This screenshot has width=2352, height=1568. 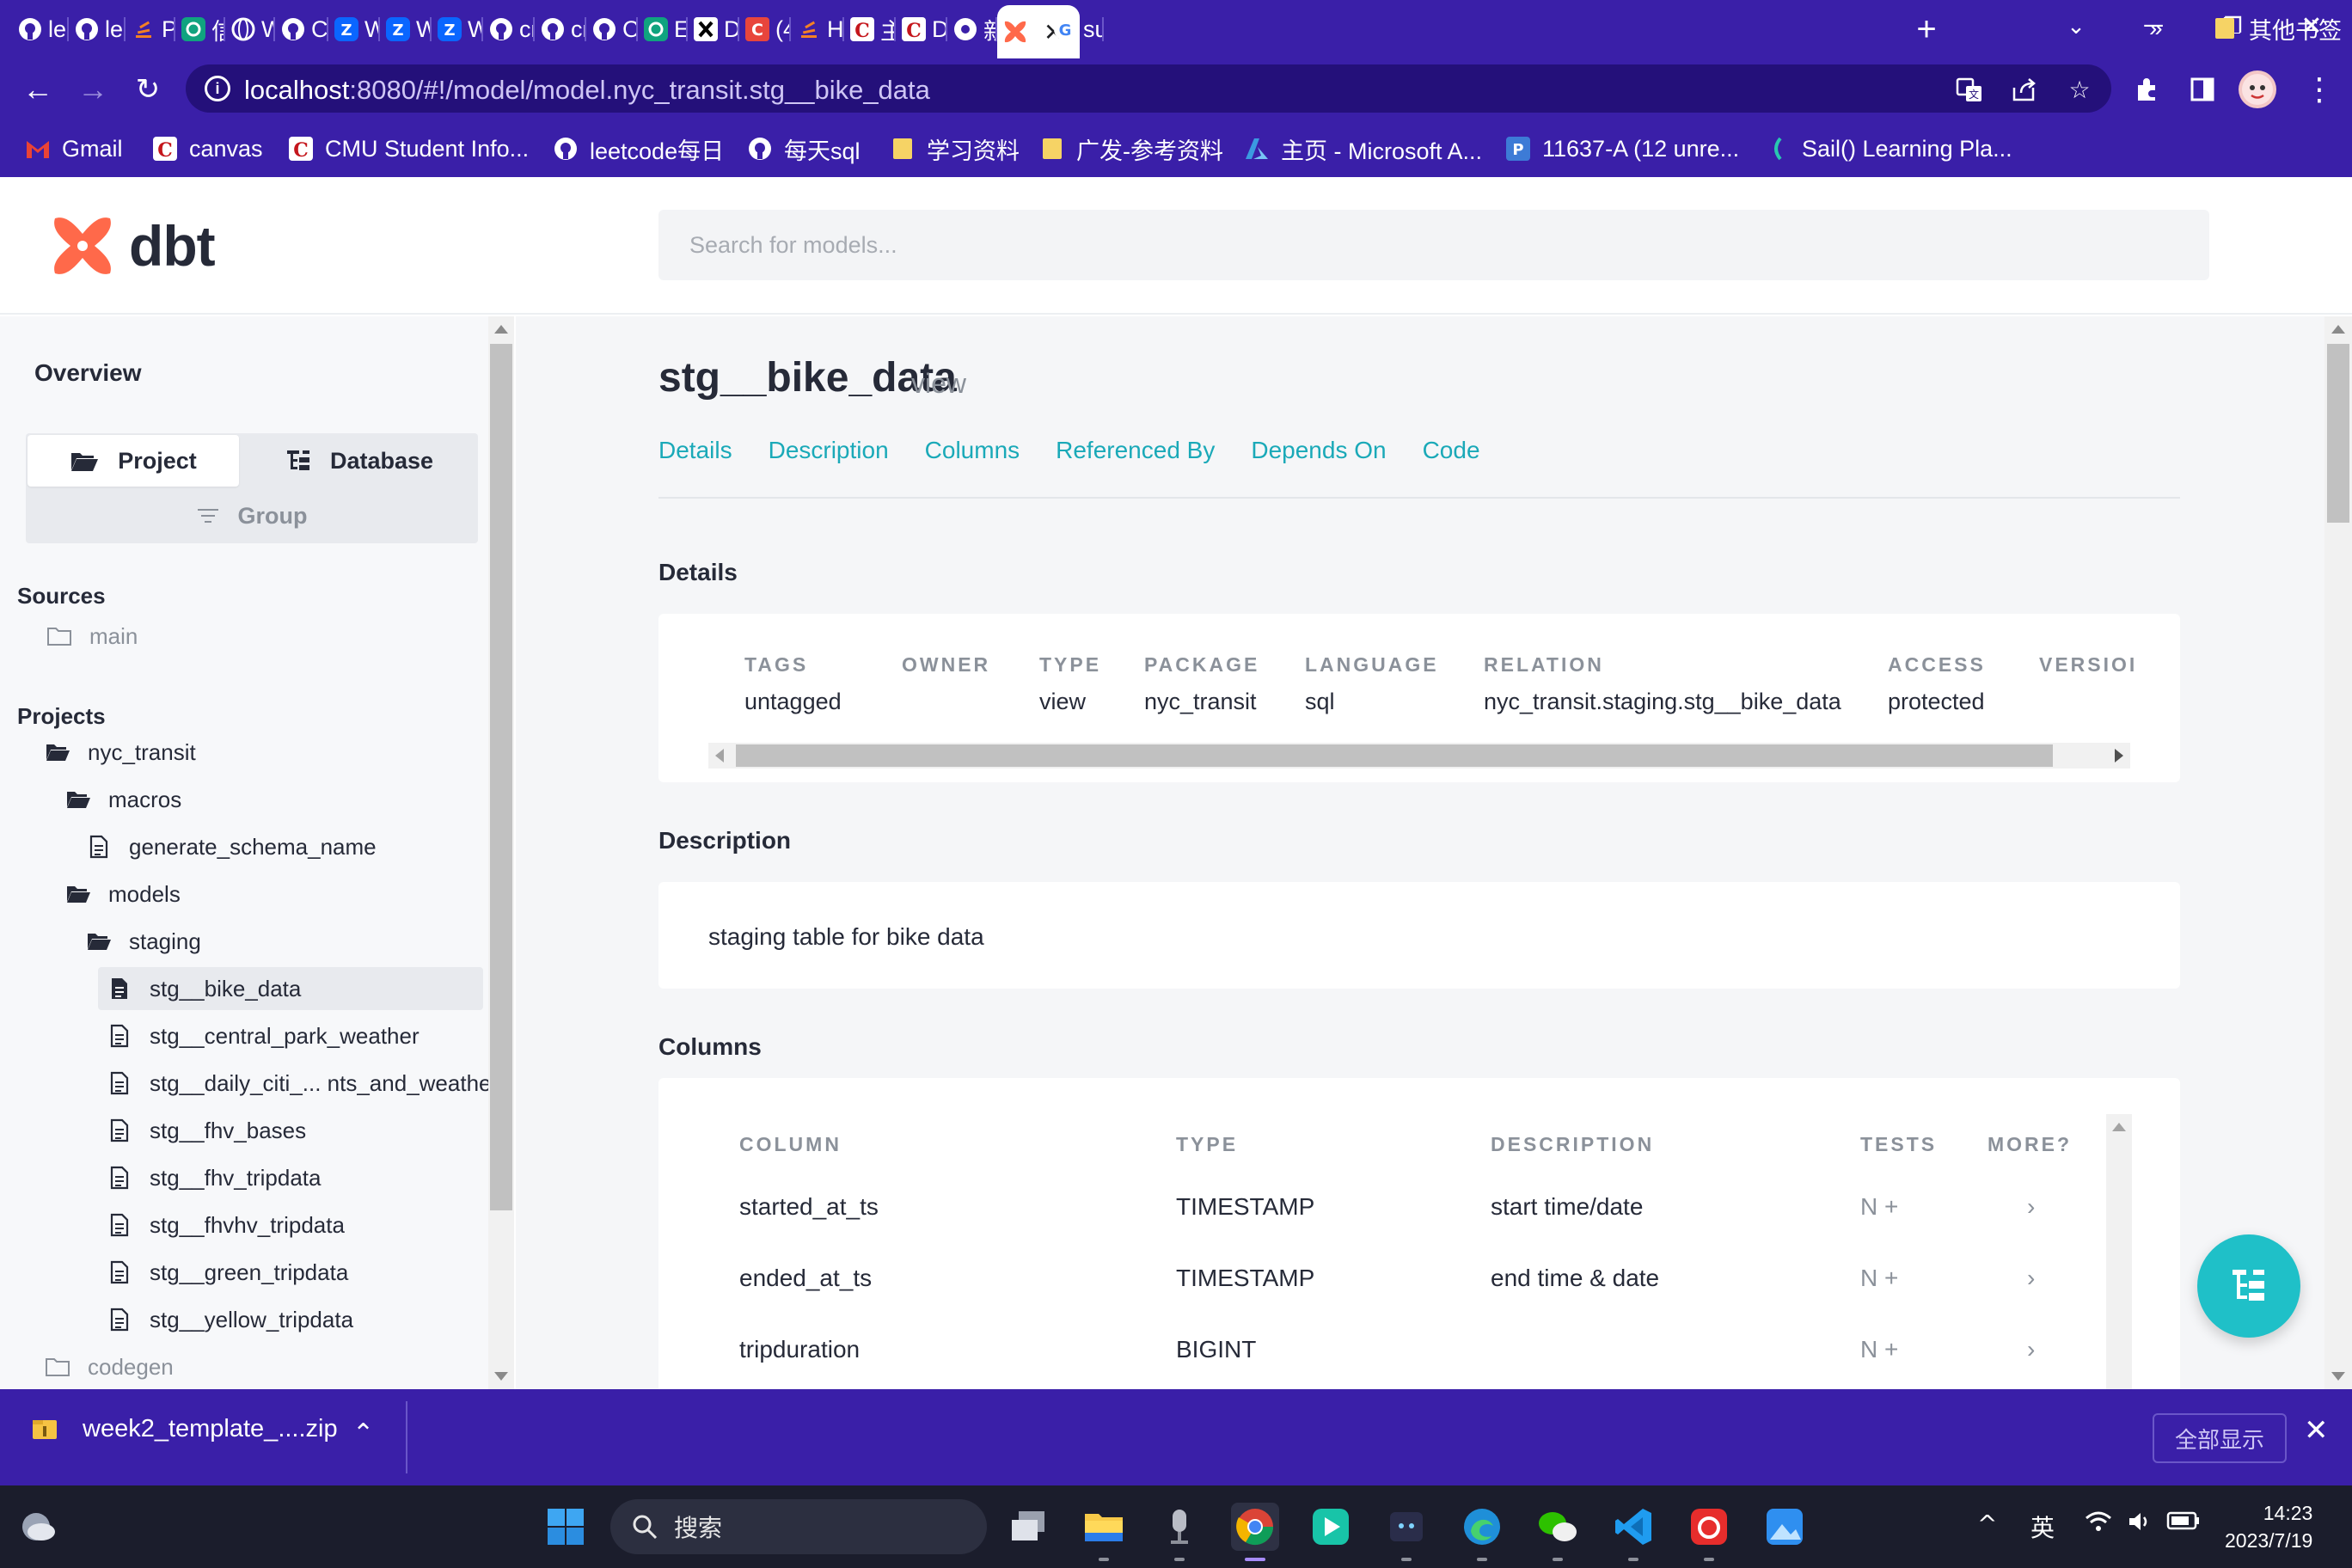 I want to click on translate-icon: 文, so click(x=1969, y=89).